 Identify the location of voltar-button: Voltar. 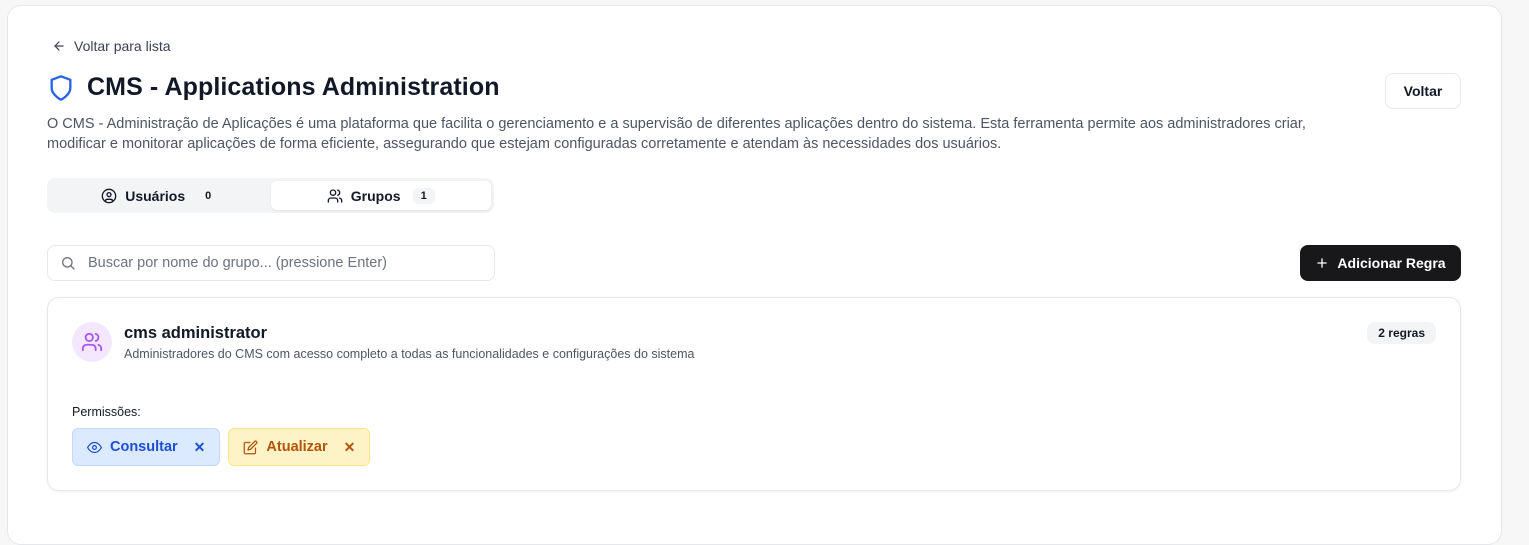
(1423, 91).